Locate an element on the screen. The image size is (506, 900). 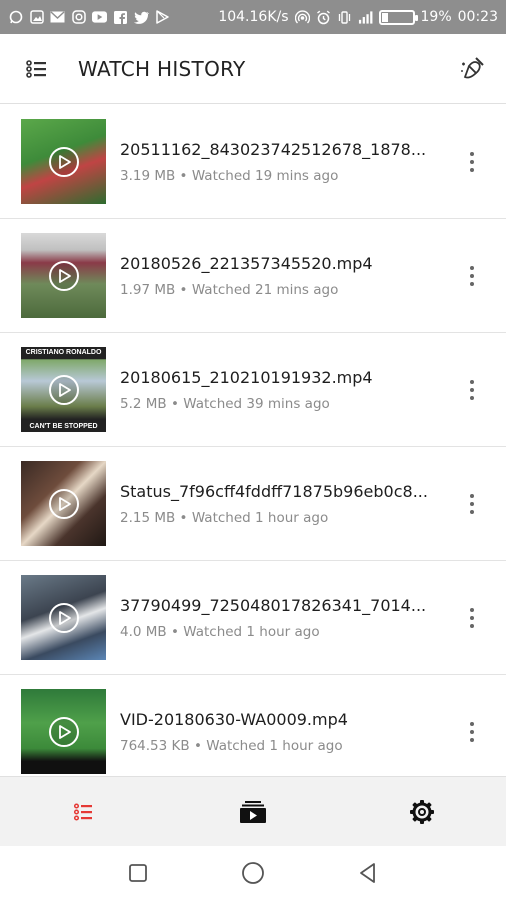
video-meta: 5.2 MB • Watched 39 mins ago is located at coordinates (282, 404).